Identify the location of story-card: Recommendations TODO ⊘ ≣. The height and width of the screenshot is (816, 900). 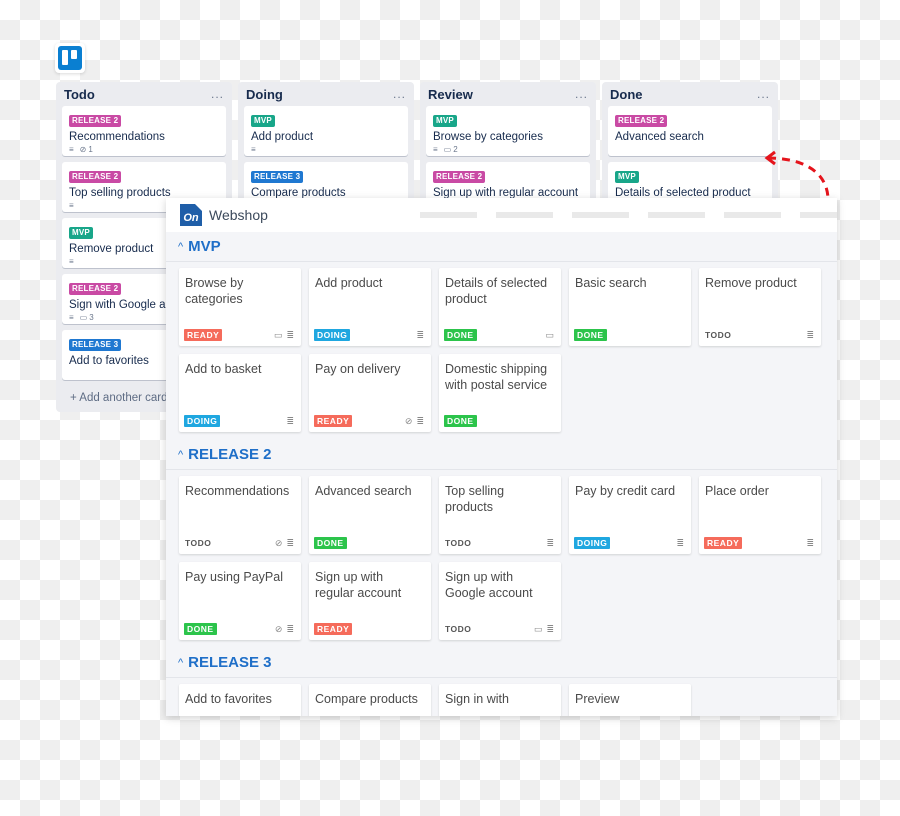
(240, 515).